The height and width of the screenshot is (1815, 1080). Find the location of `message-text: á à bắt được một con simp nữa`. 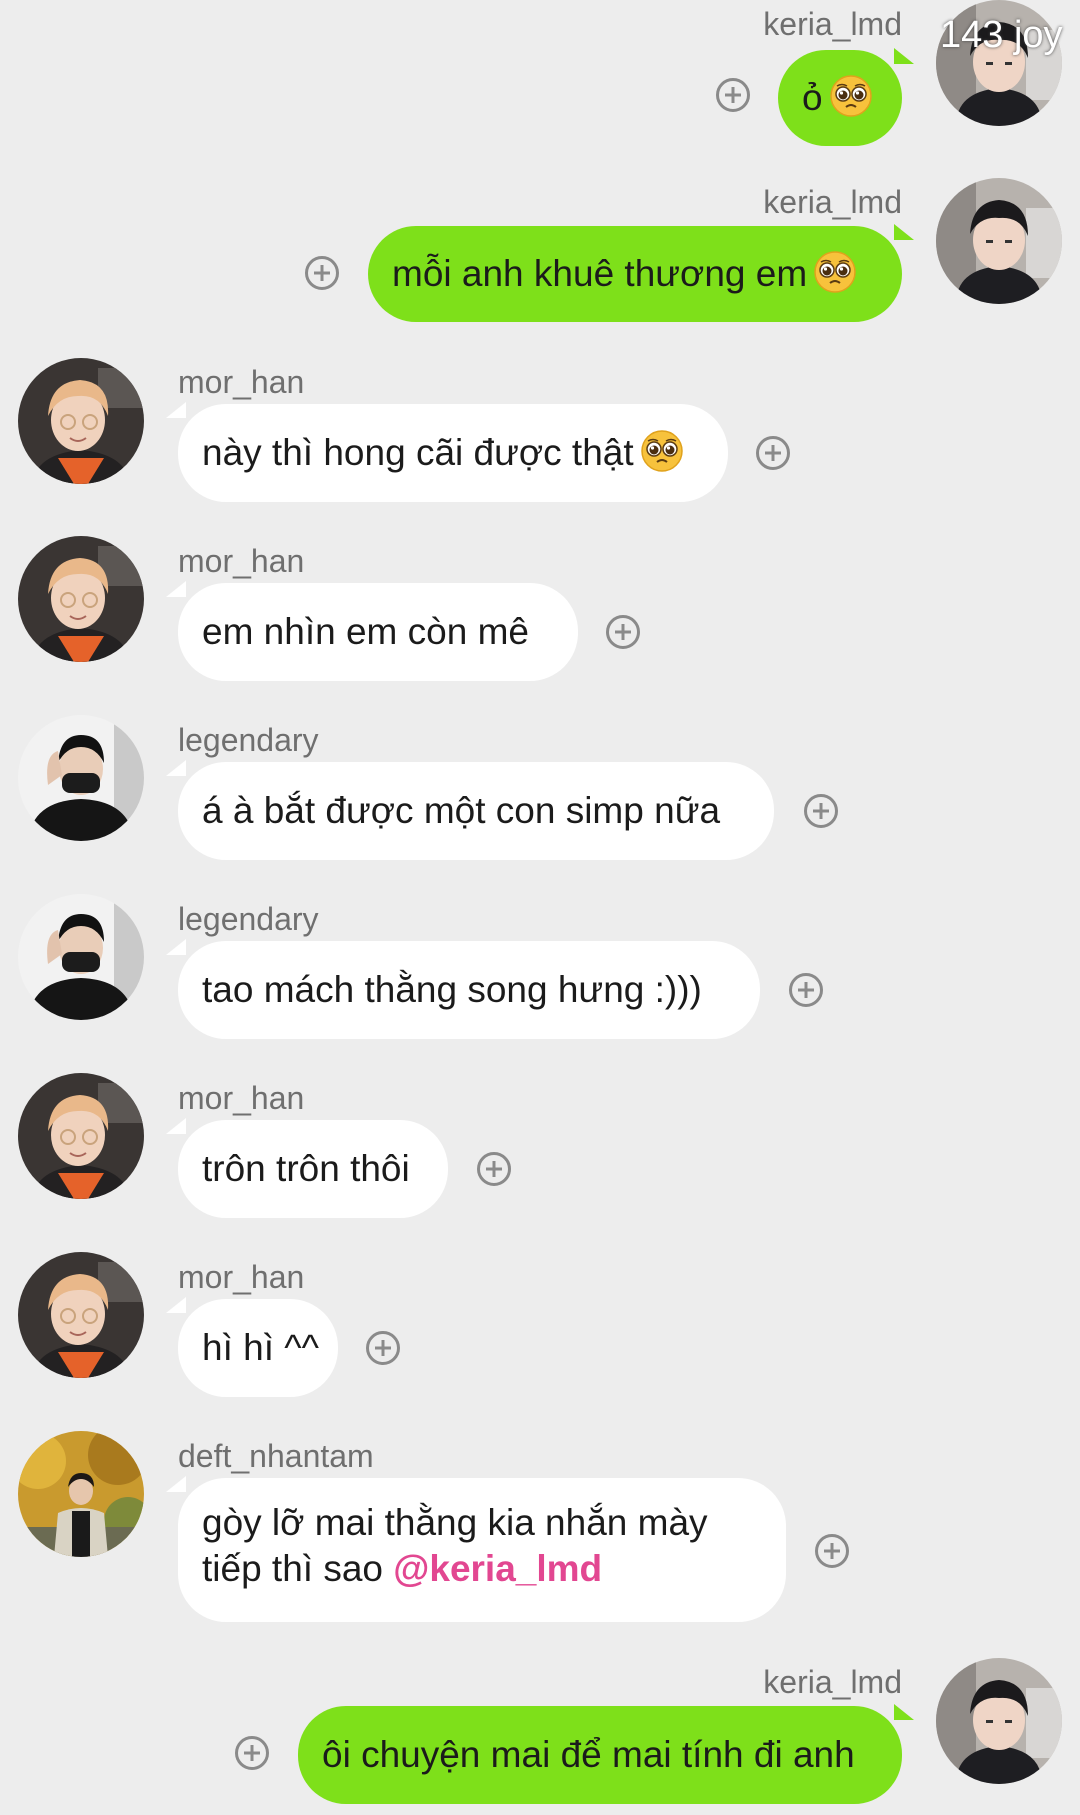

message-text: á à bắt được một con simp nữa is located at coordinates (461, 810).